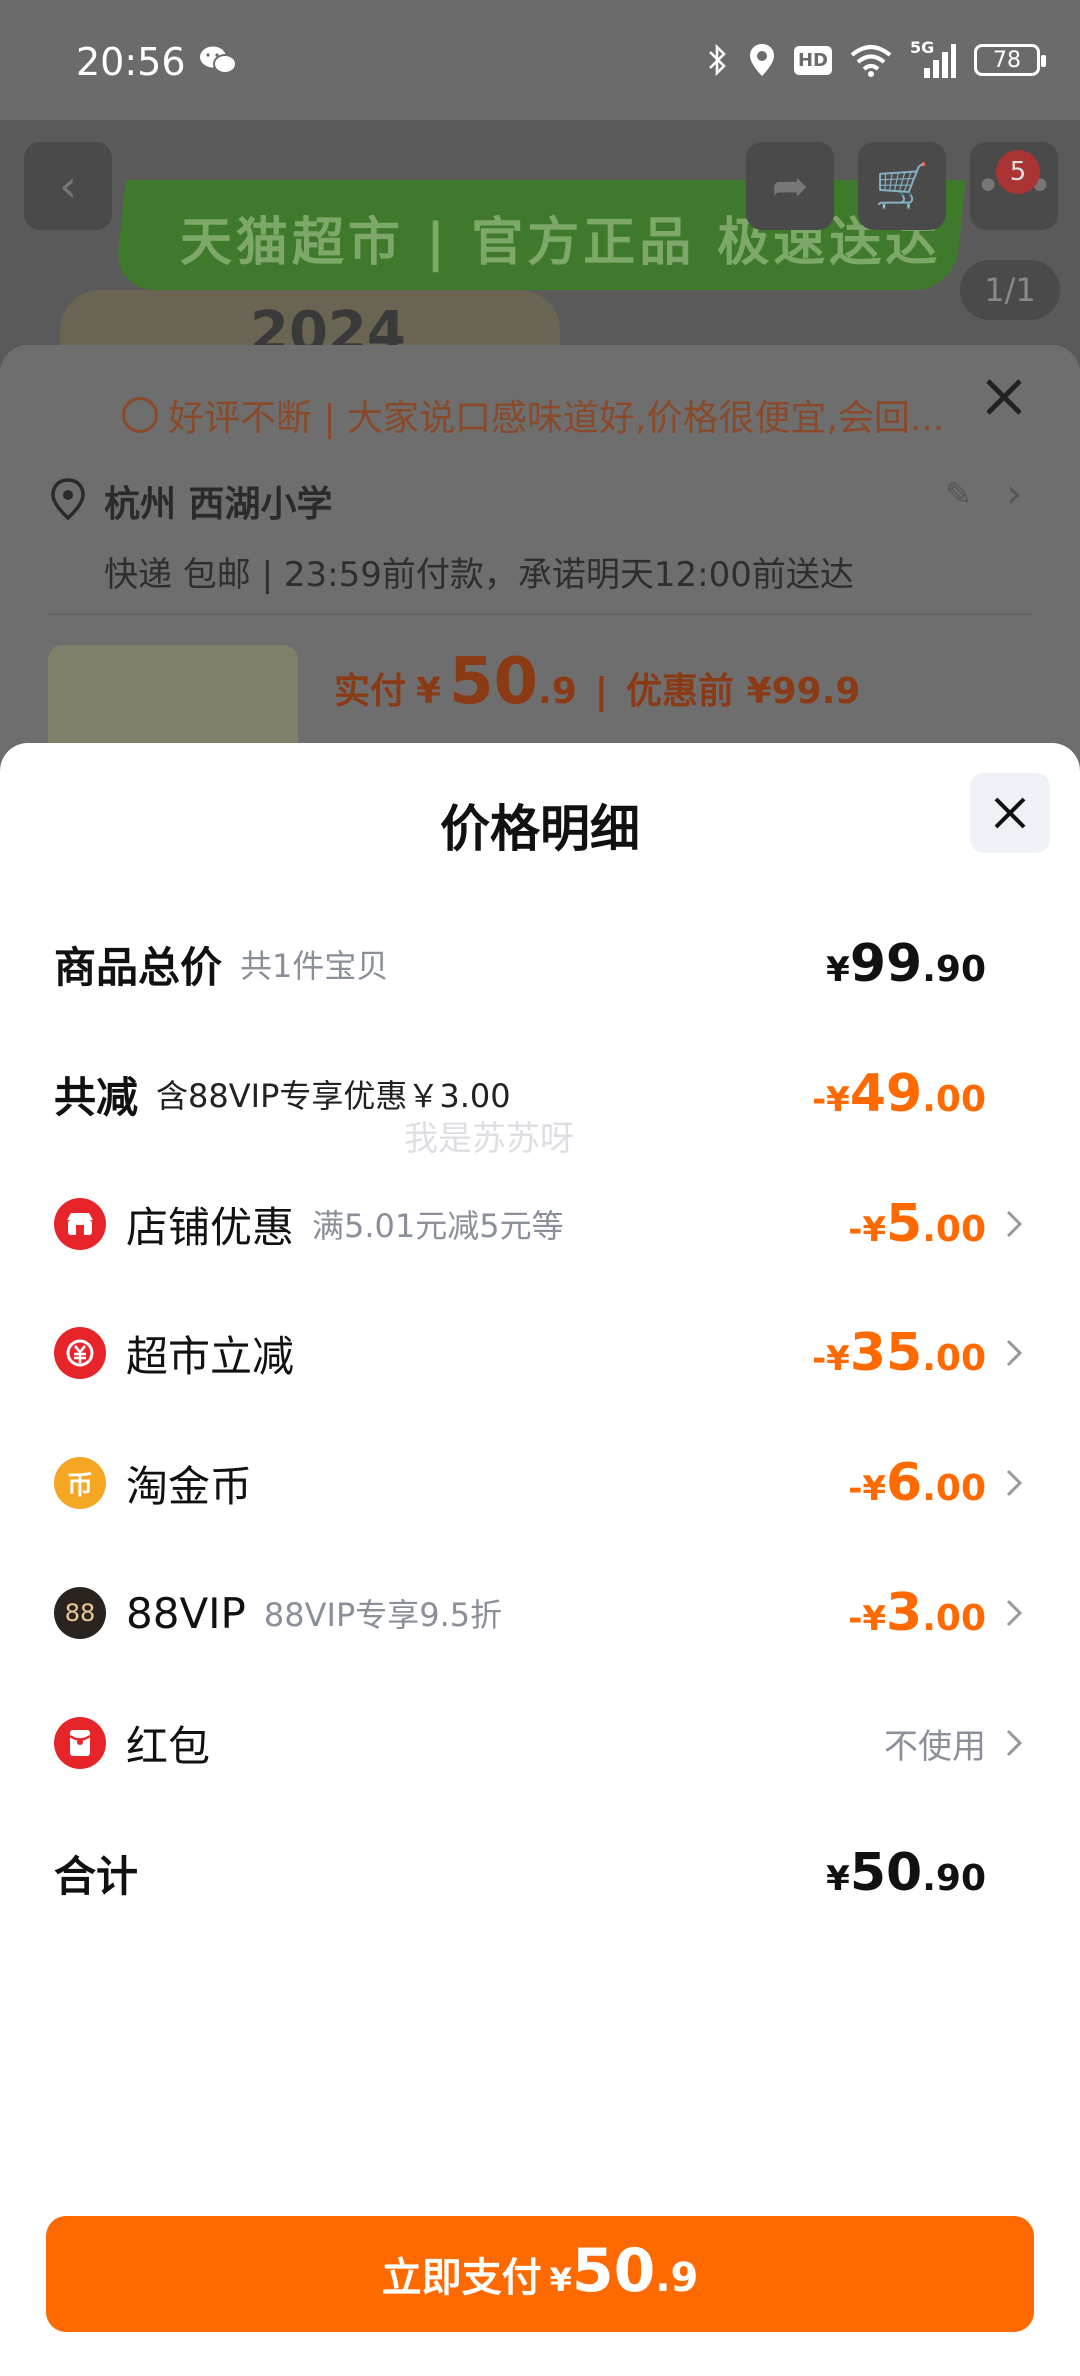  I want to click on close-tip-icon, so click(1004, 397).